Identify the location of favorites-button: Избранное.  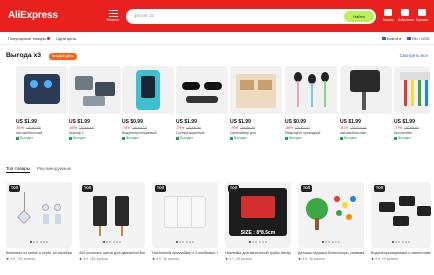
(406, 15).